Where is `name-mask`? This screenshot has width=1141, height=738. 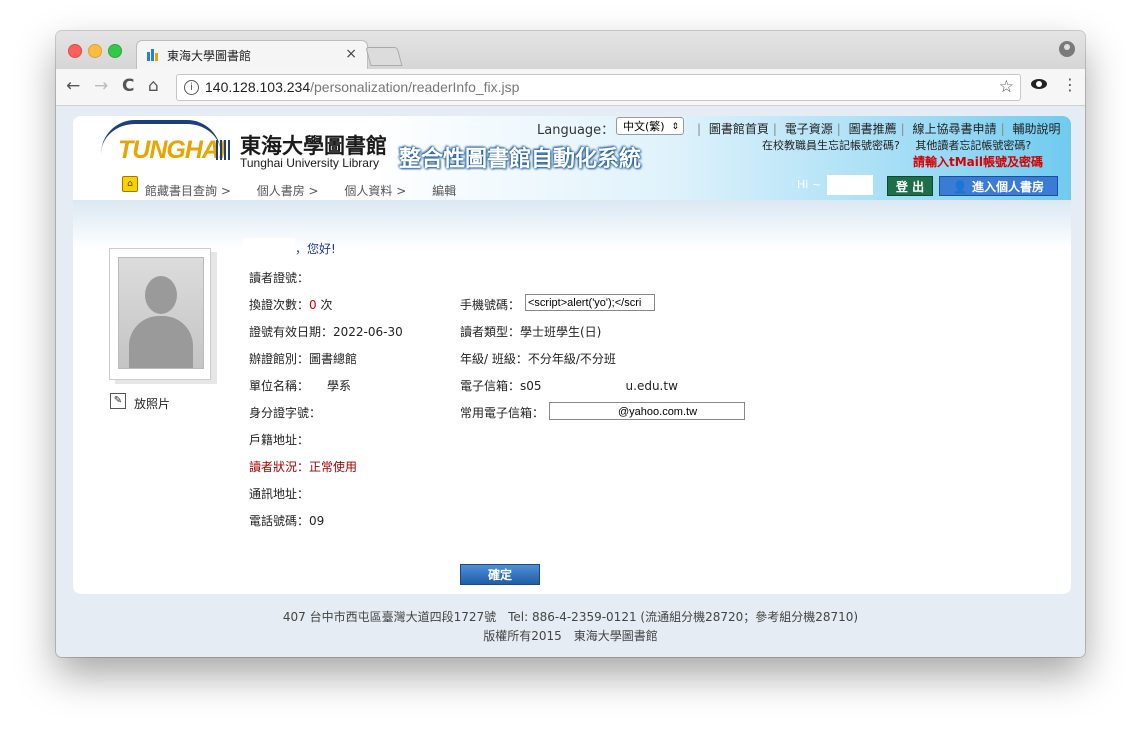 name-mask is located at coordinates (269, 247).